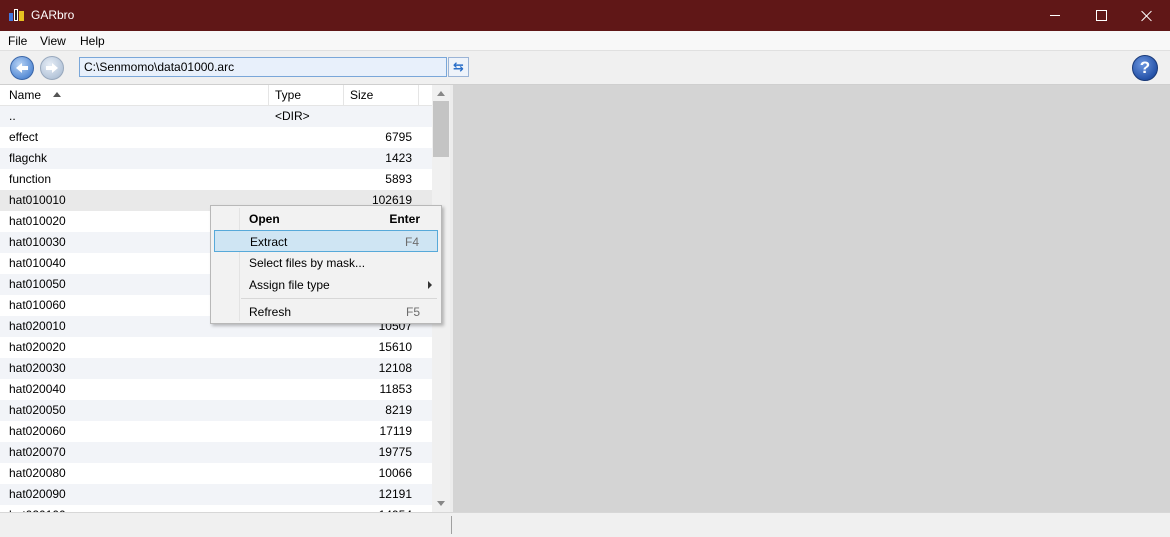 The width and height of the screenshot is (1170, 537). What do you see at coordinates (326, 312) in the screenshot?
I see `context-menu-refresh: Refresh F5` at bounding box center [326, 312].